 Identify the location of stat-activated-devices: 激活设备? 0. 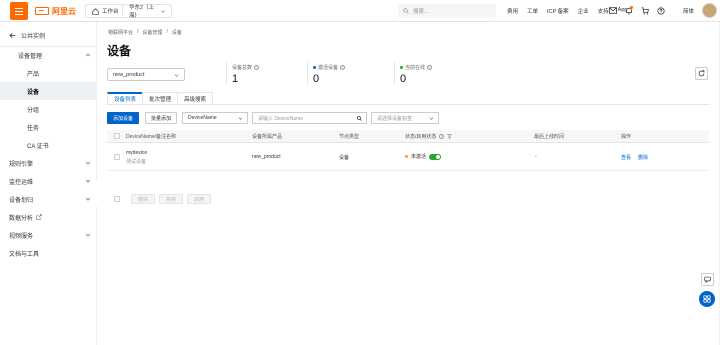
(329, 74).